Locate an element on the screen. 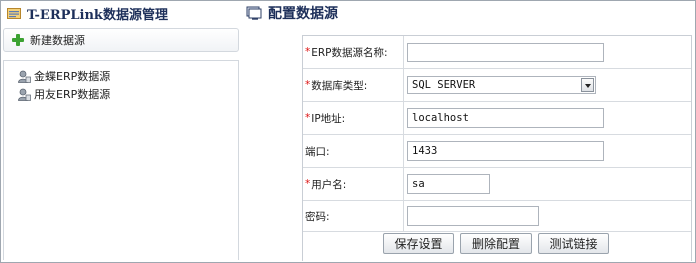 Image resolution: width=696 pixels, height=263 pixels. new-datasource-label: 新建数据源 is located at coordinates (57, 40).